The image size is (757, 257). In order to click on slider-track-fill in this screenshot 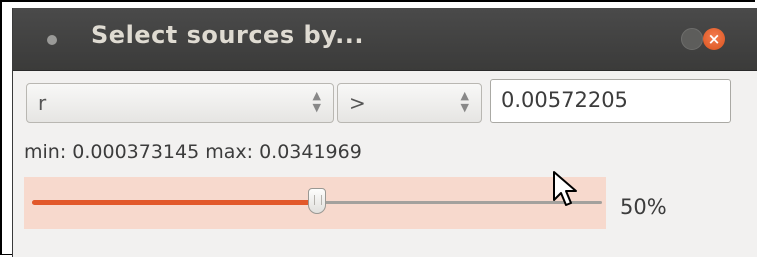, I will do `click(174, 202)`.